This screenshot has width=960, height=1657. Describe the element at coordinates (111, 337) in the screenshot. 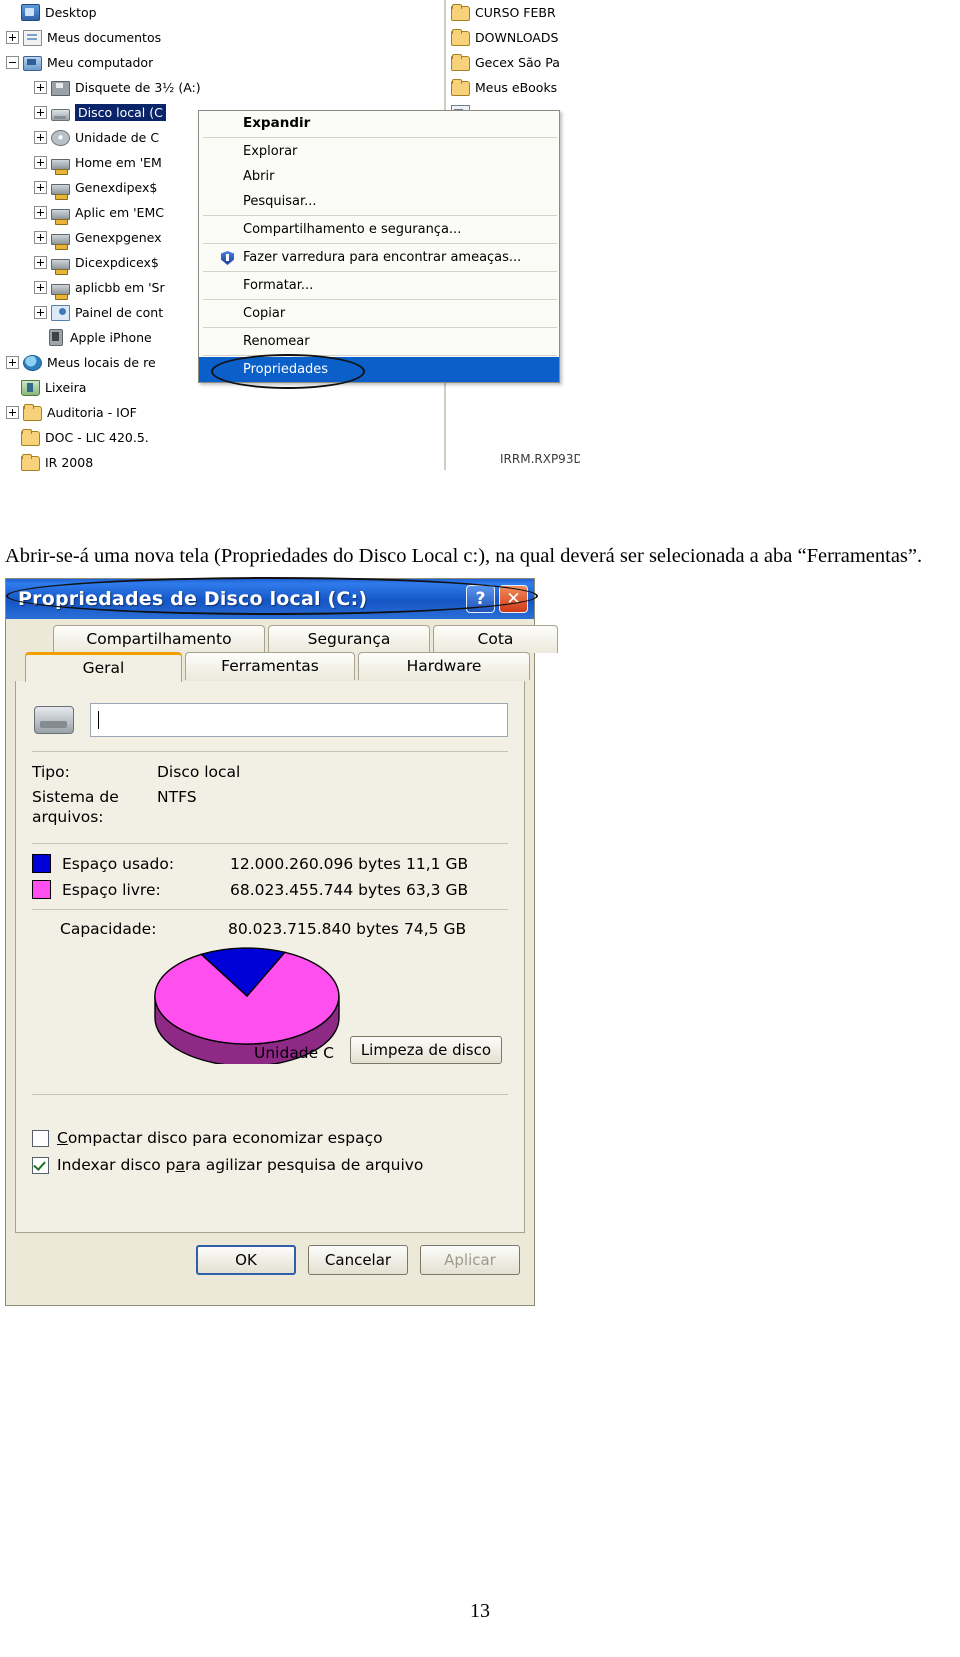

I see `tree-item-label: Apple iPhone` at that location.